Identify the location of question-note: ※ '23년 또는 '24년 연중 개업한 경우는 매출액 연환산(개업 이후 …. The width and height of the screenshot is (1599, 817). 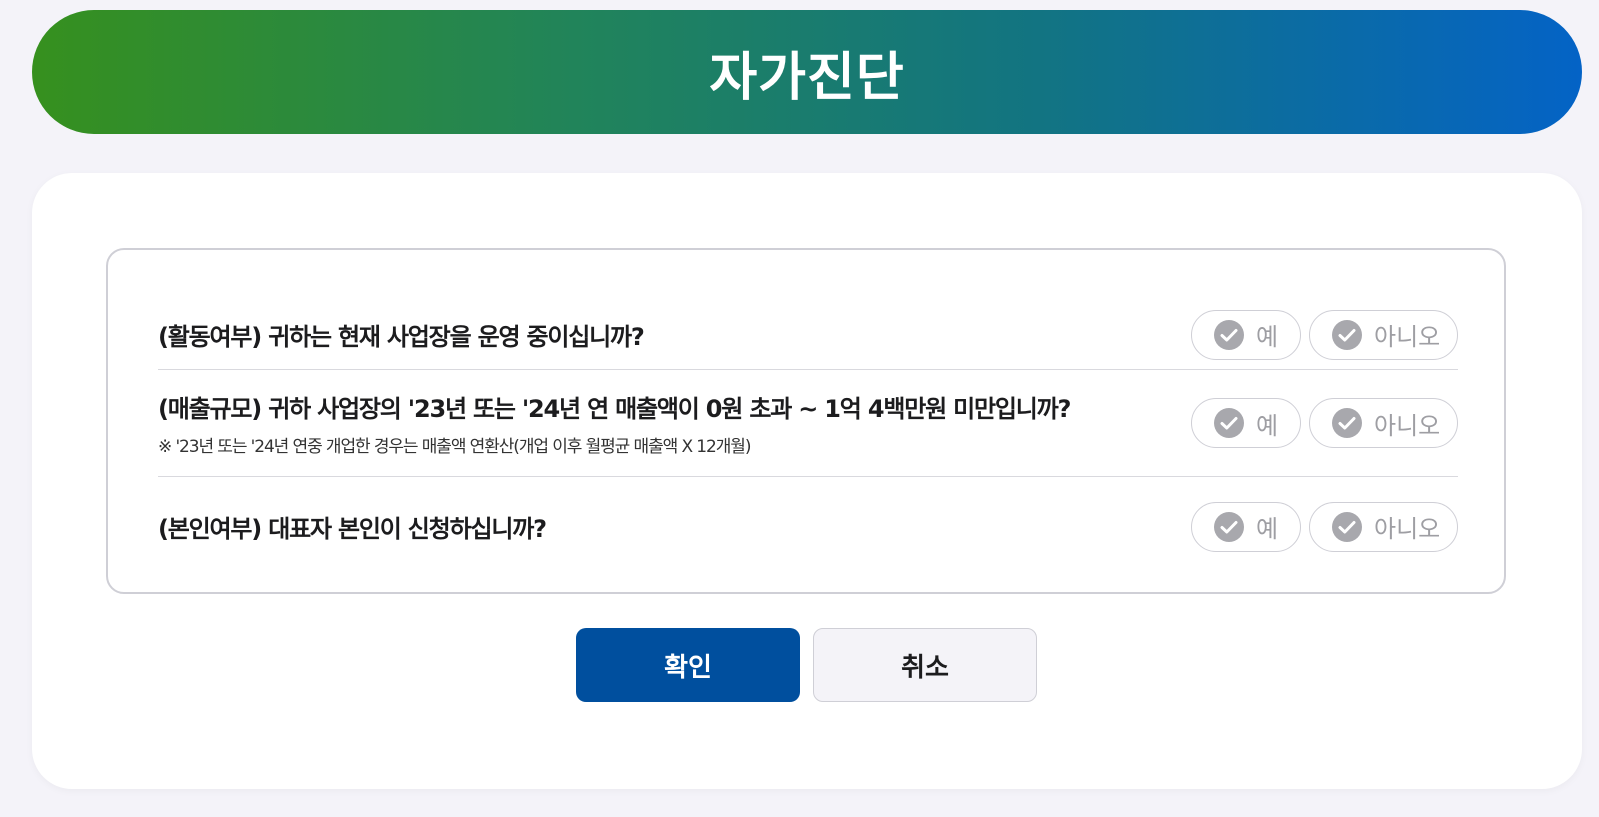
(454, 447).